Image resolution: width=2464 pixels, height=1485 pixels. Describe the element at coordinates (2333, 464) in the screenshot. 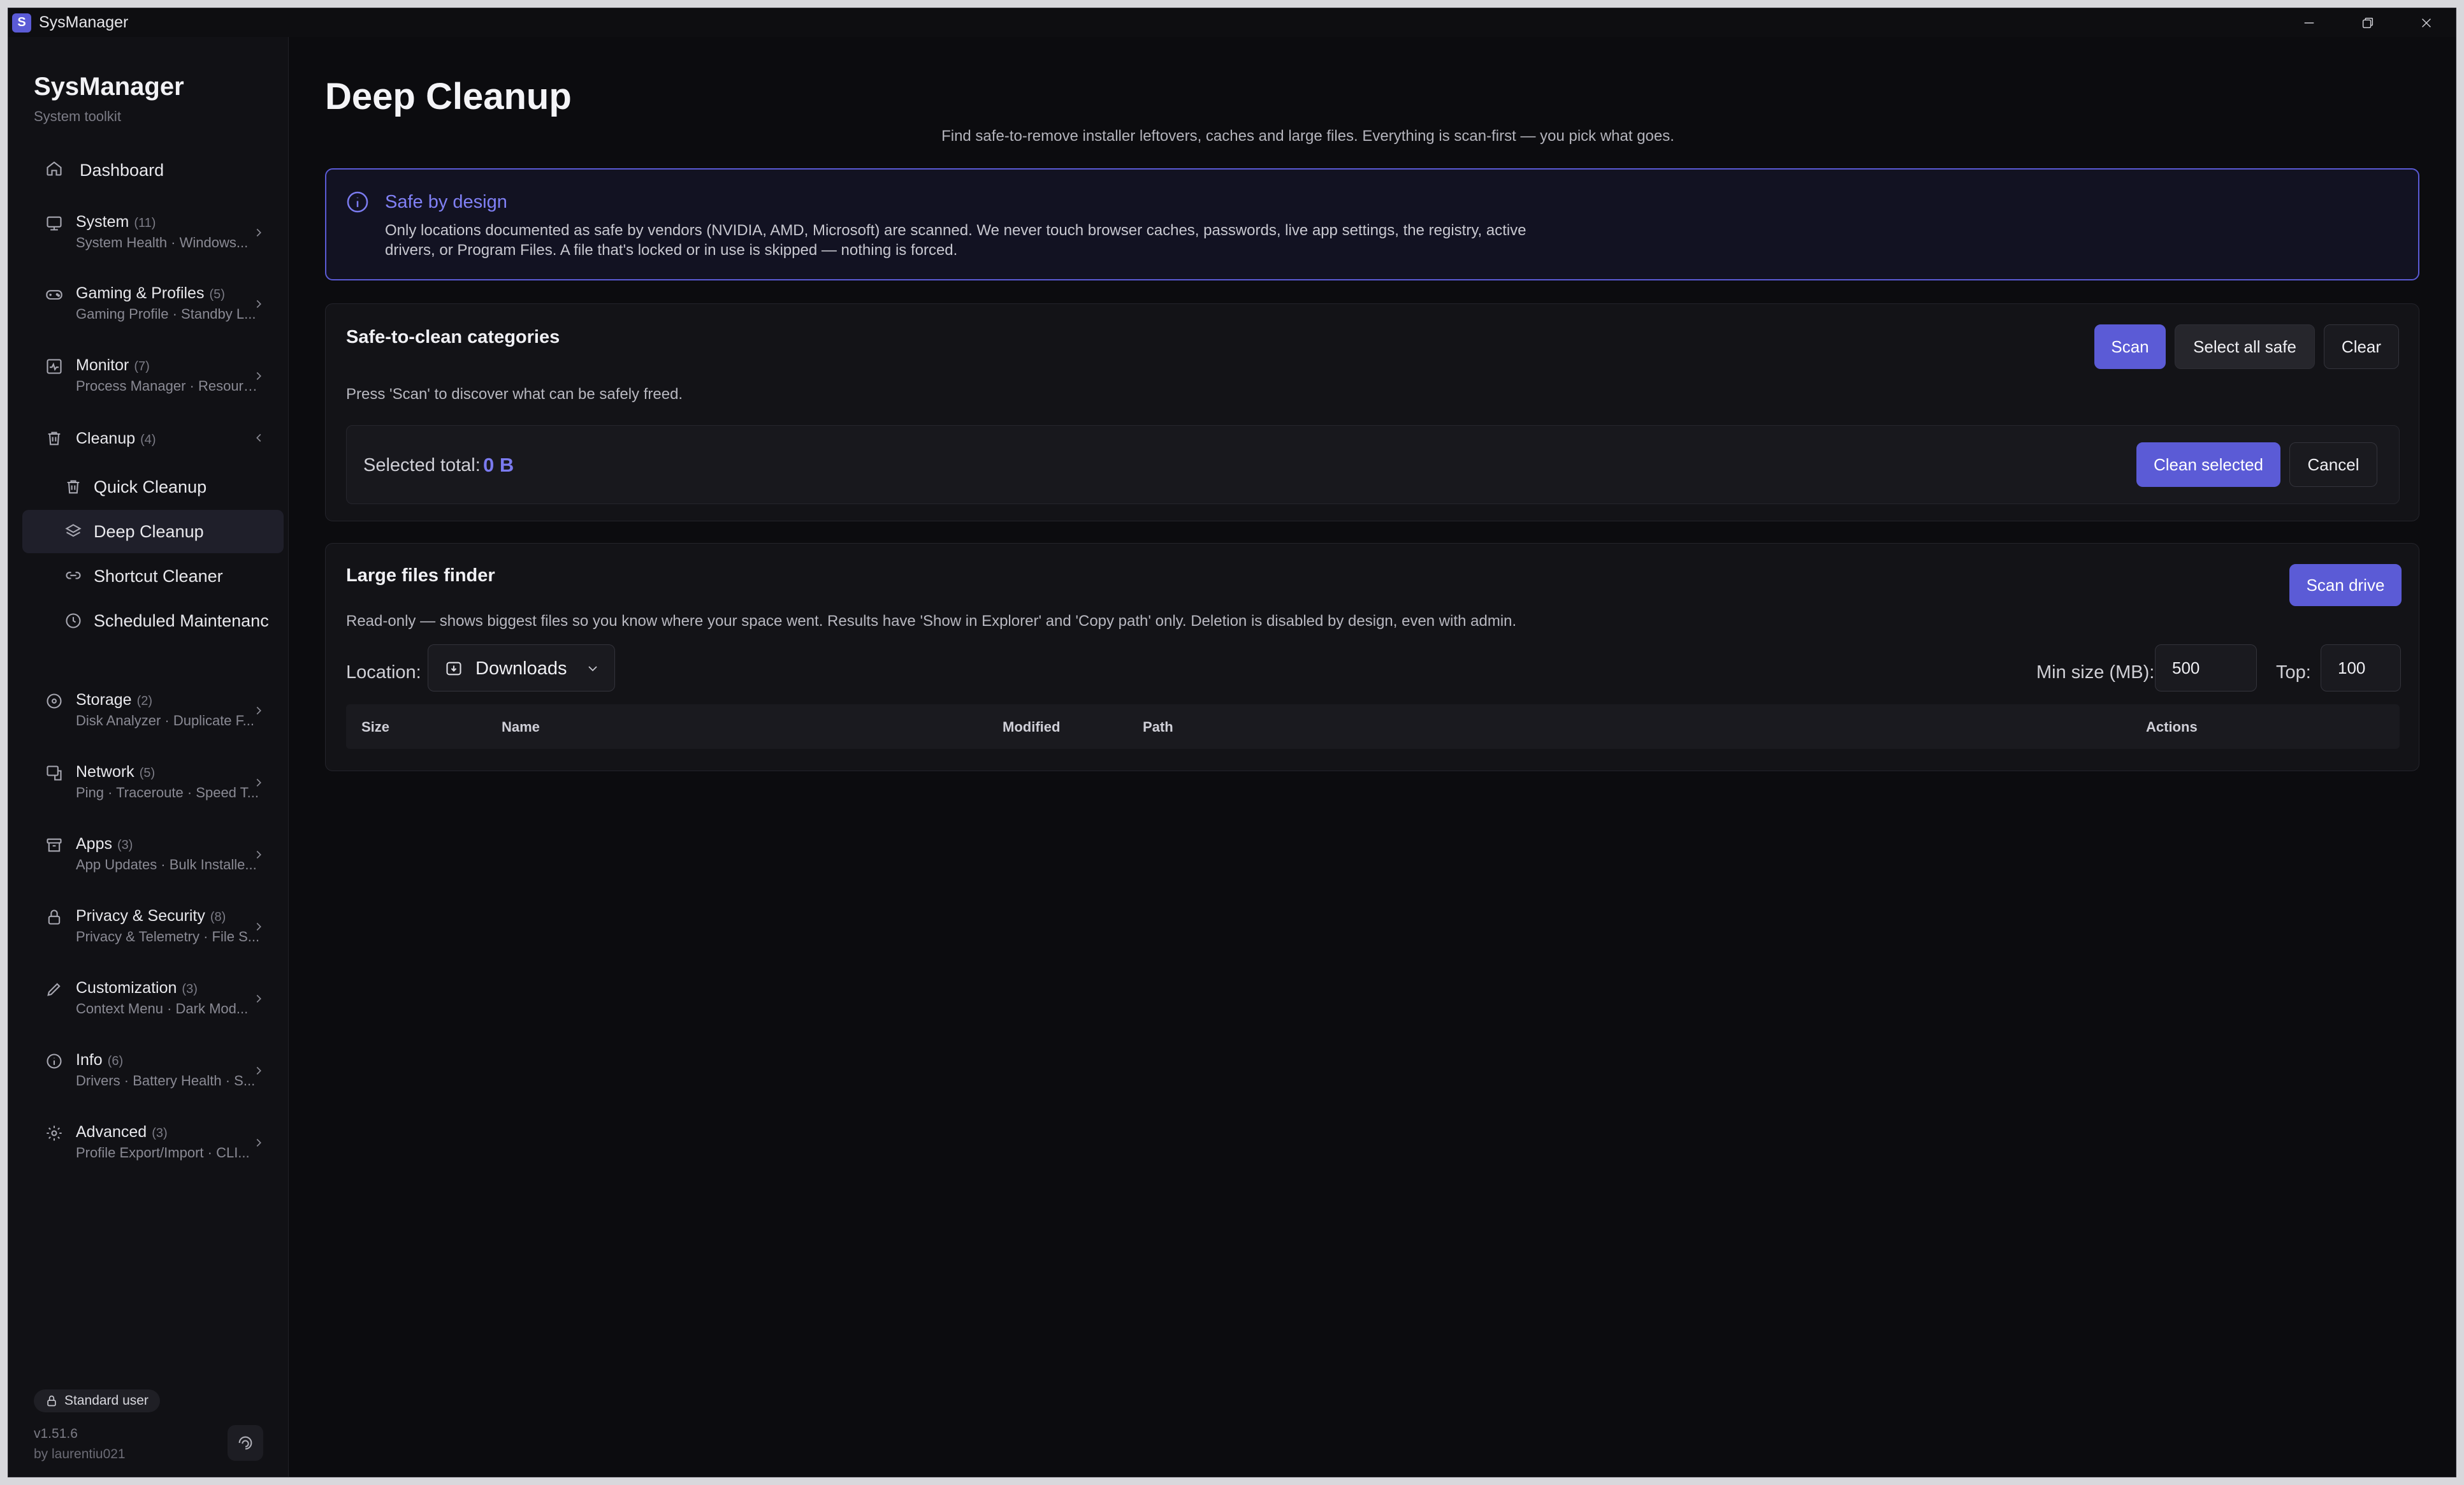

I see `cancel-button: Cancel` at that location.